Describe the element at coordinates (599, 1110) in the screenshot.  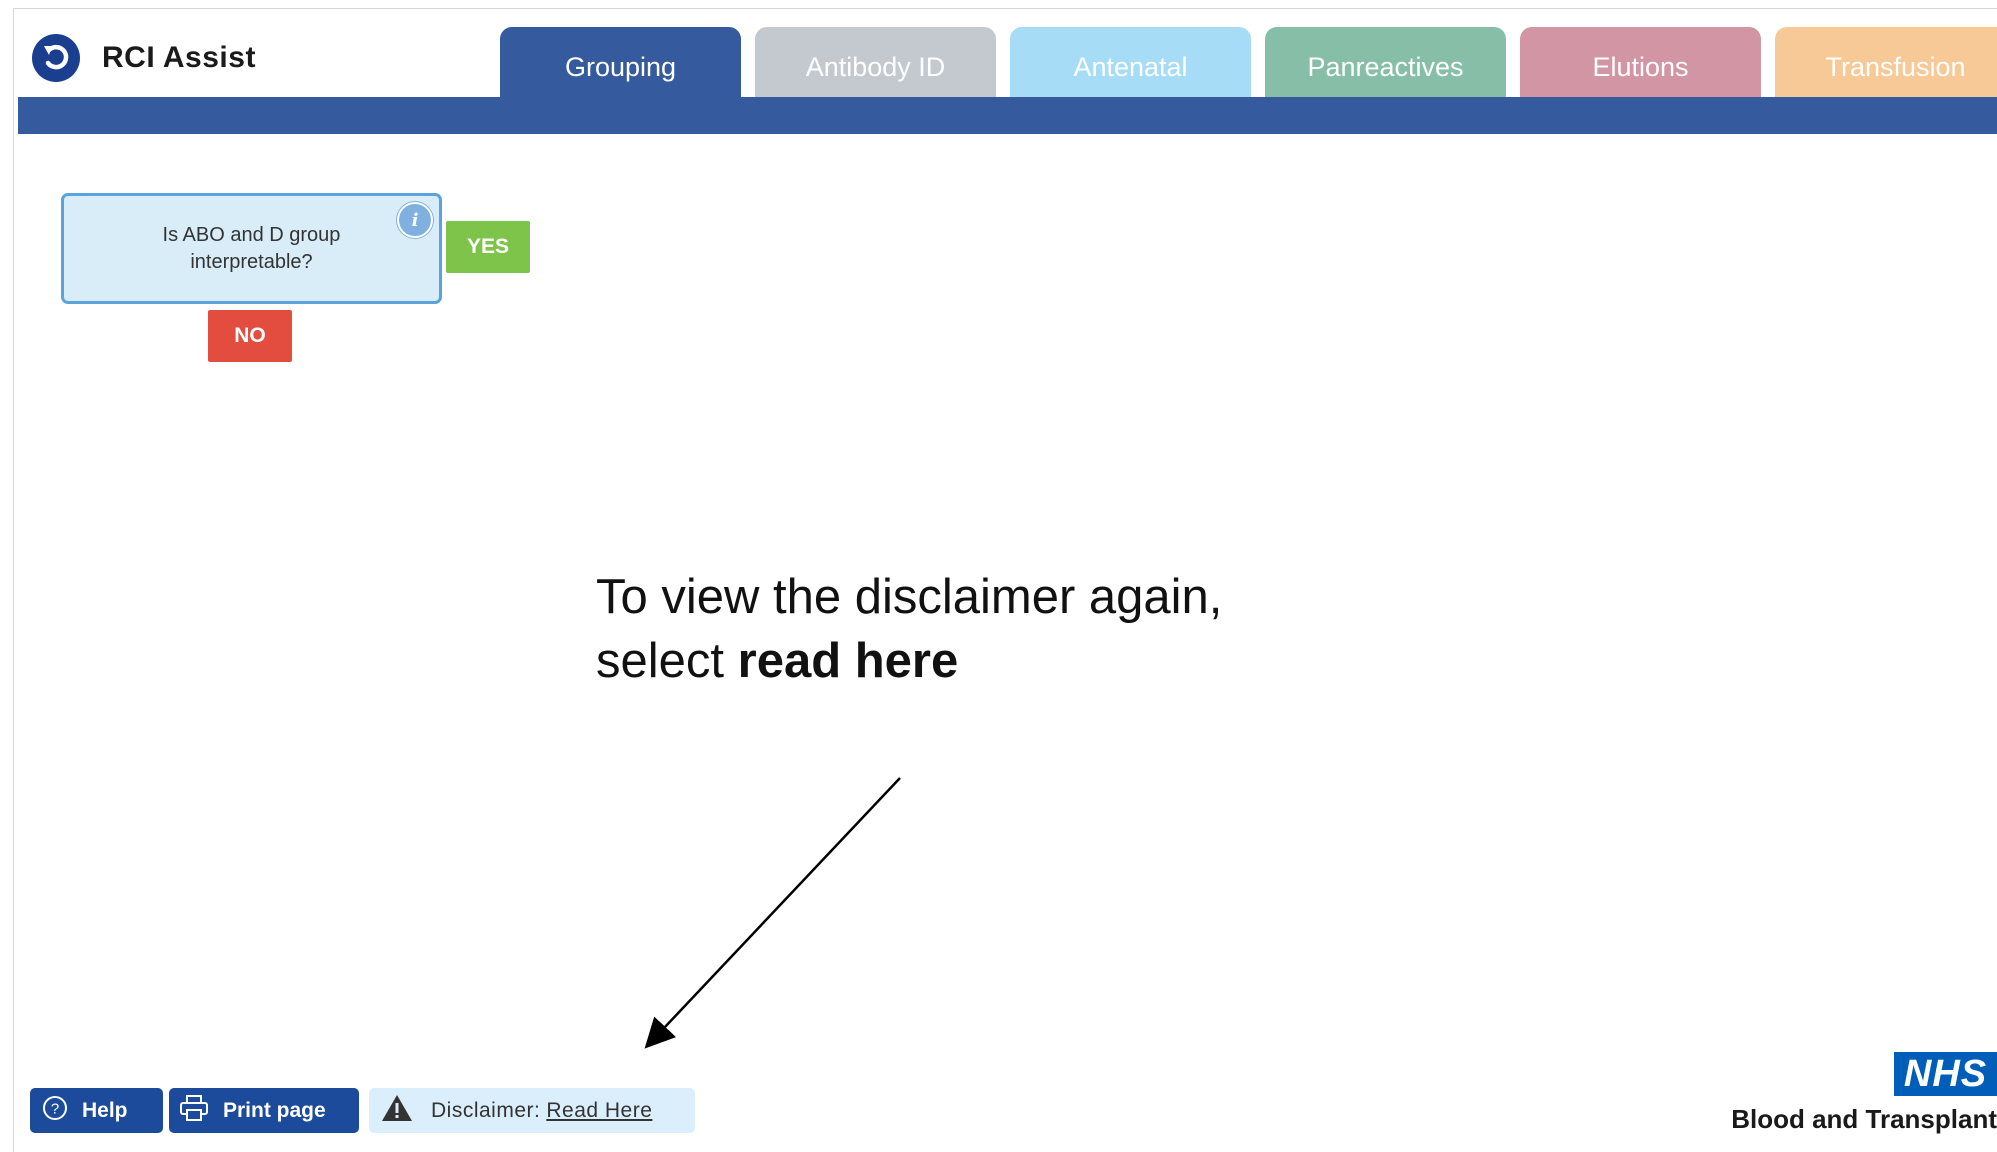
I see `read-here-link: Read Here` at that location.